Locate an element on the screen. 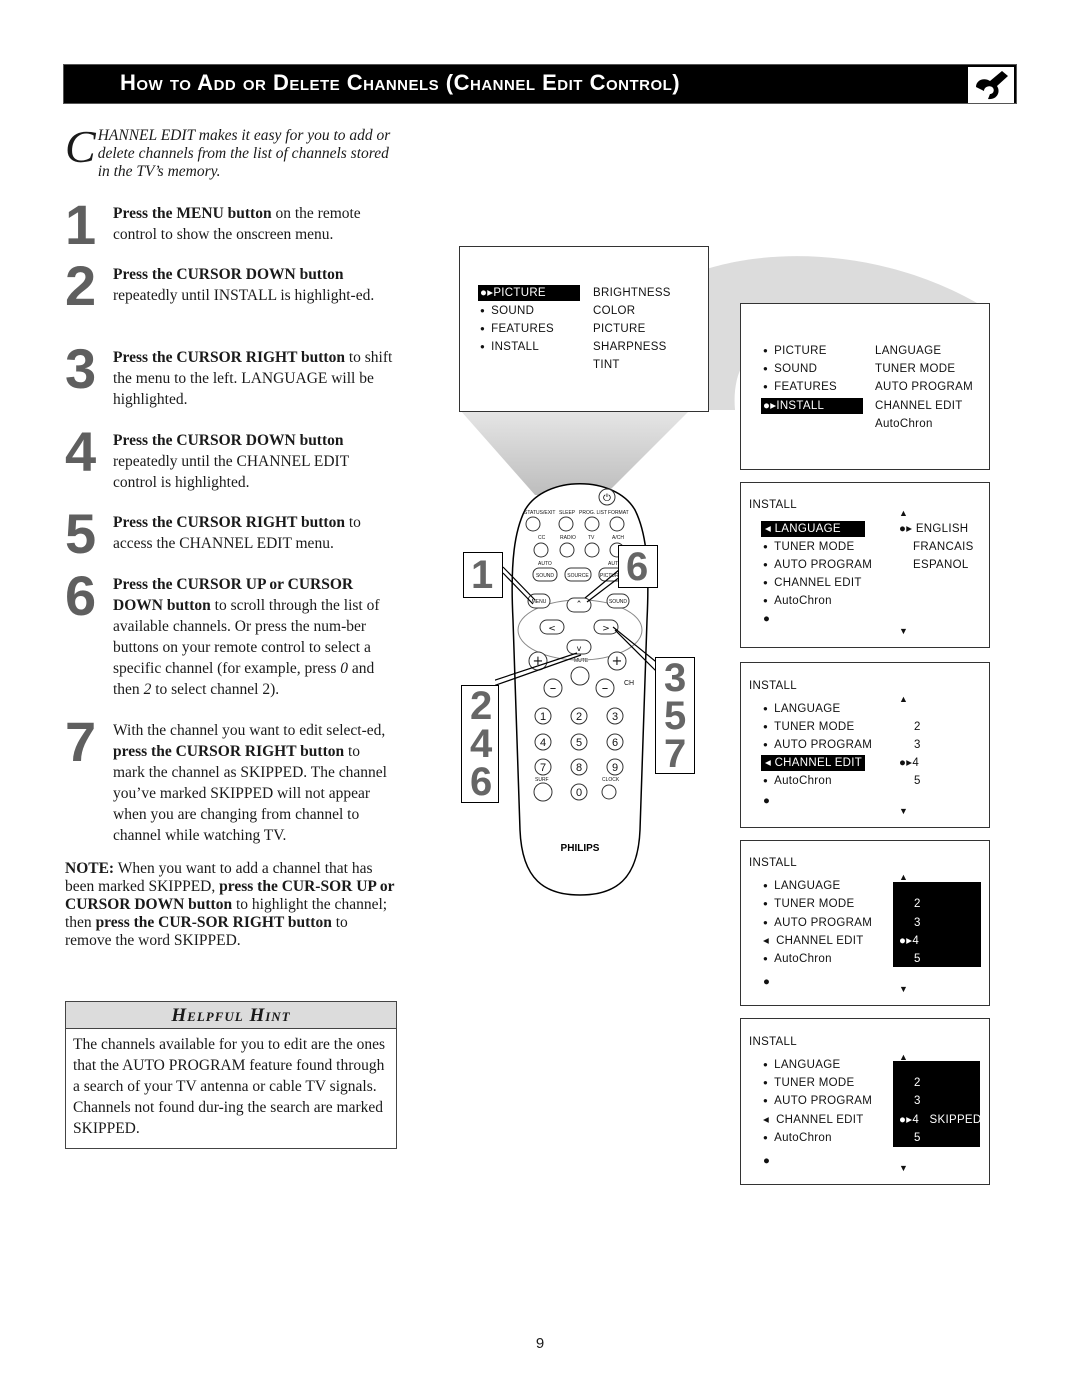 The width and height of the screenshot is (1080, 1397). step-number: 5 is located at coordinates (81, 533).